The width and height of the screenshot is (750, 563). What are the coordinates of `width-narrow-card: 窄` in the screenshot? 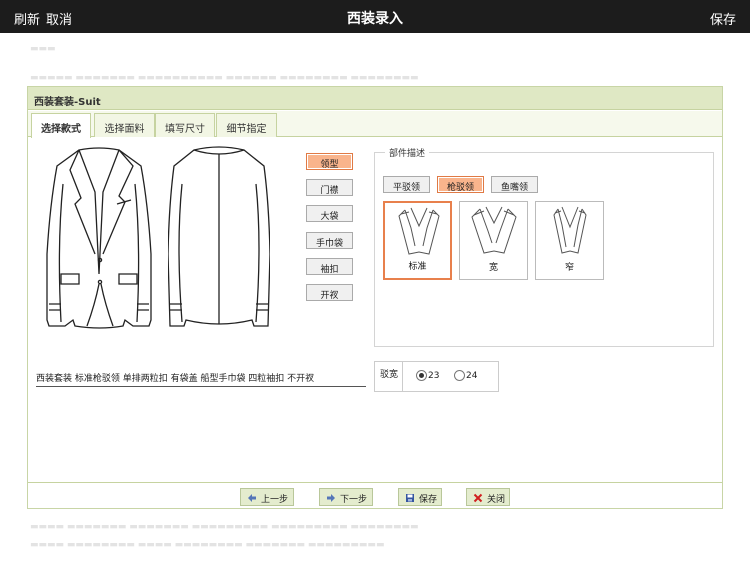 It's located at (569, 240).